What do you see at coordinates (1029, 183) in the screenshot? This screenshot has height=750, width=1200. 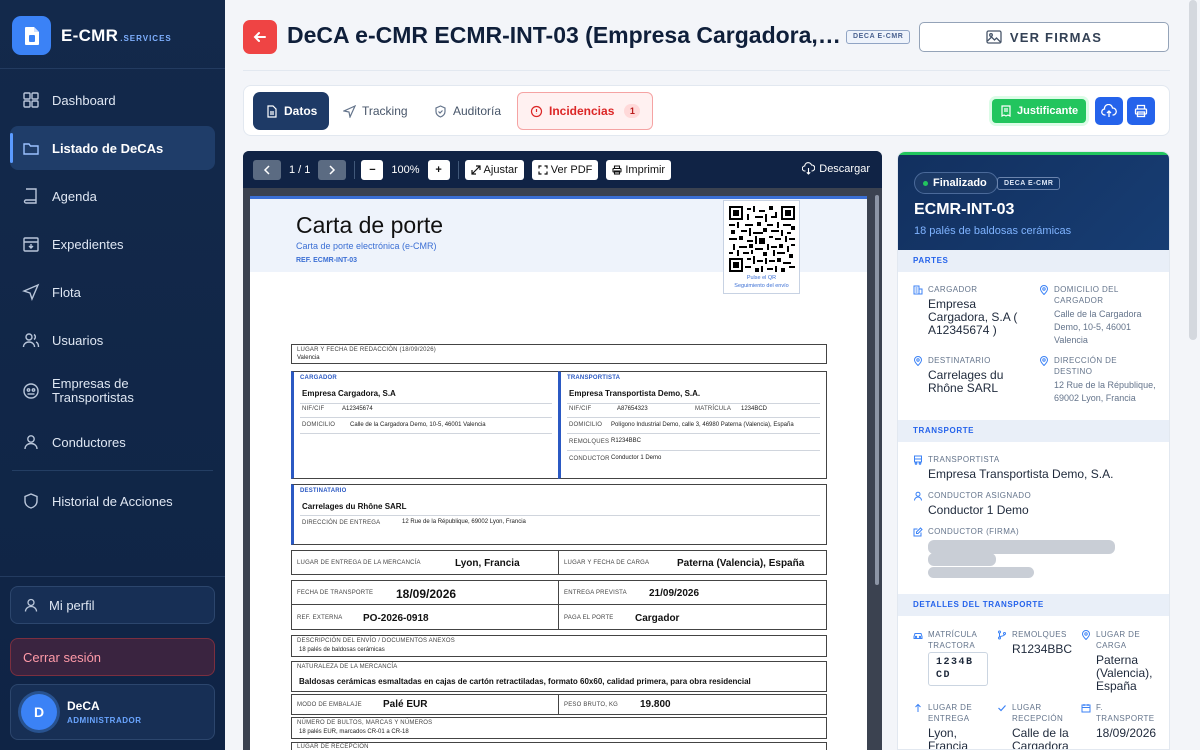 I see `doc-type-badge: DECA E-CMR` at bounding box center [1029, 183].